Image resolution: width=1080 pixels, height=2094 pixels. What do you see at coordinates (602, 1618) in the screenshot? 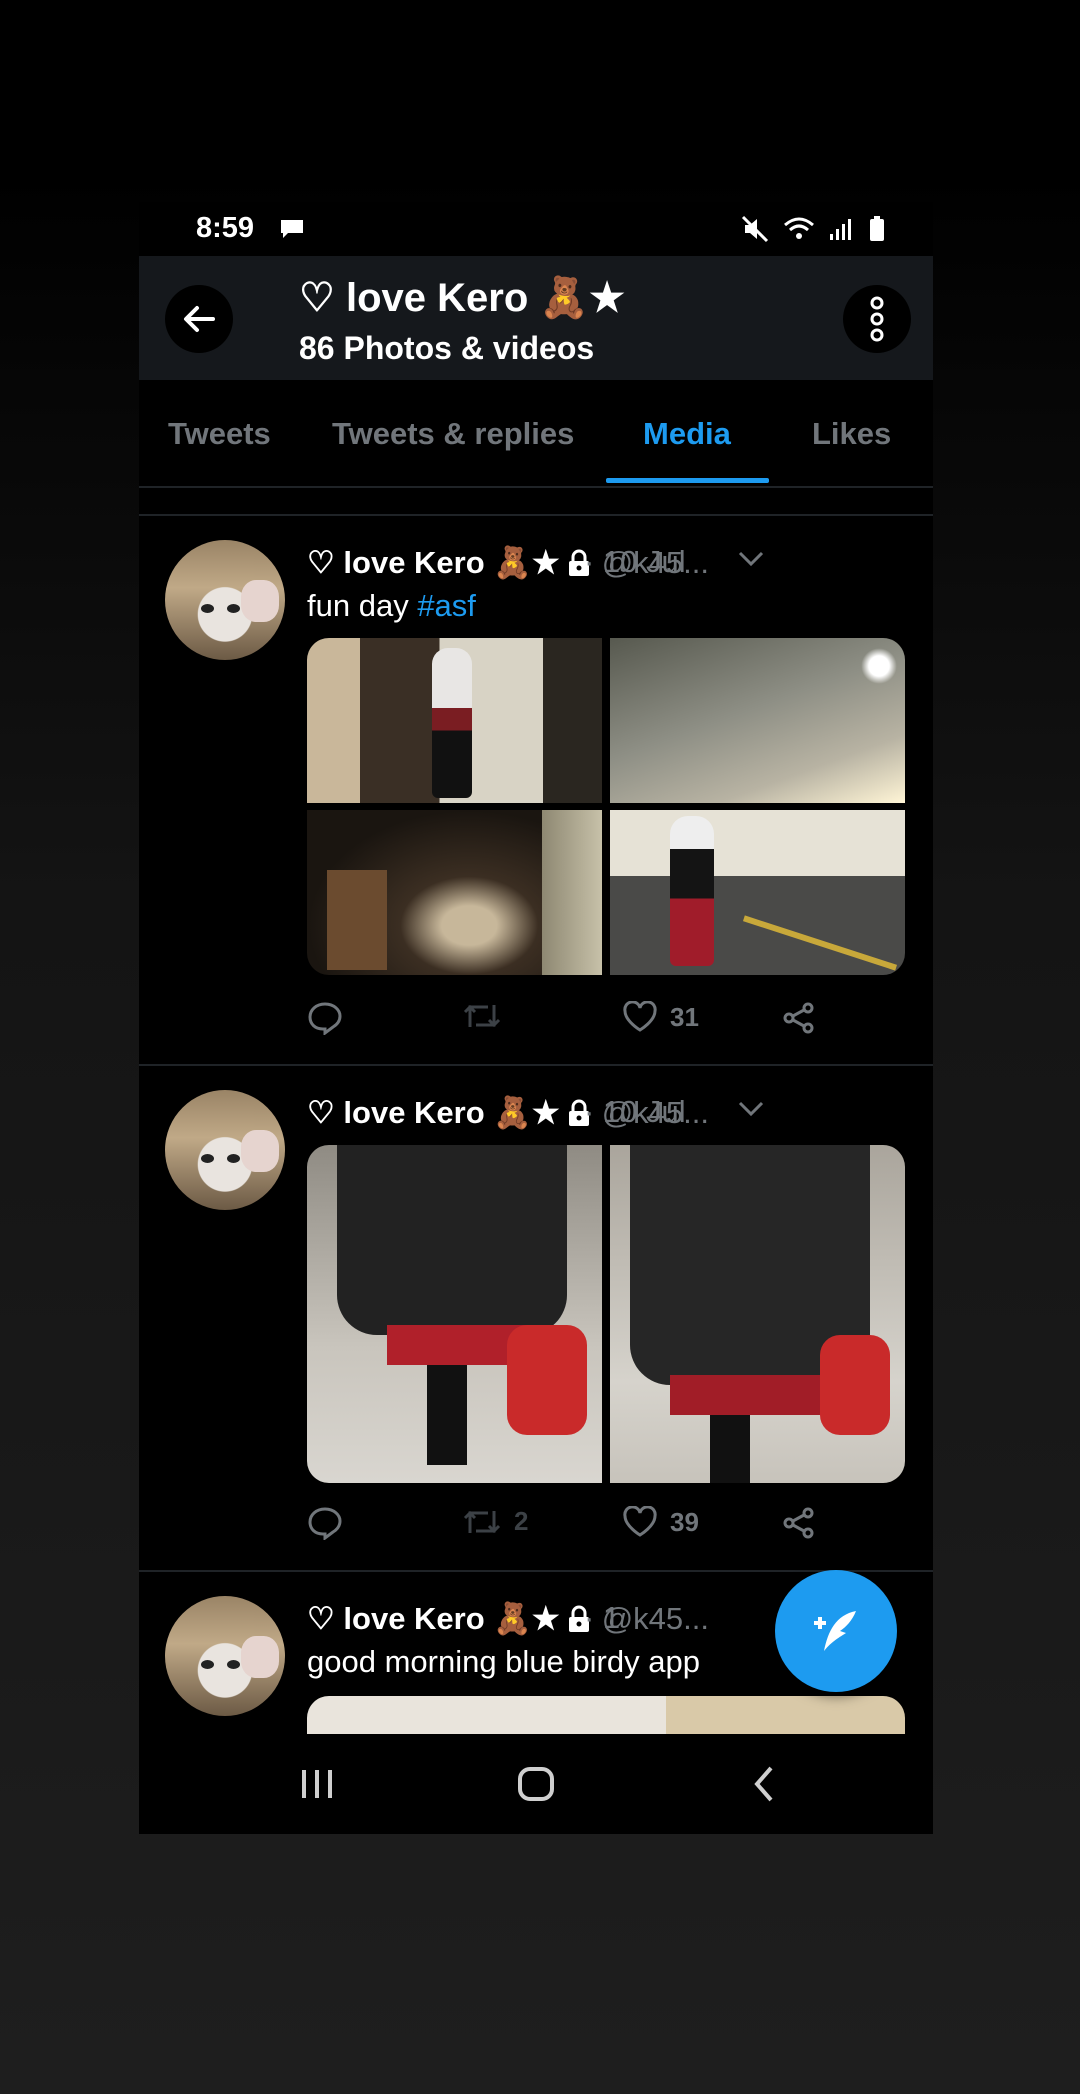
I see `tweet-date: · 1` at bounding box center [602, 1618].